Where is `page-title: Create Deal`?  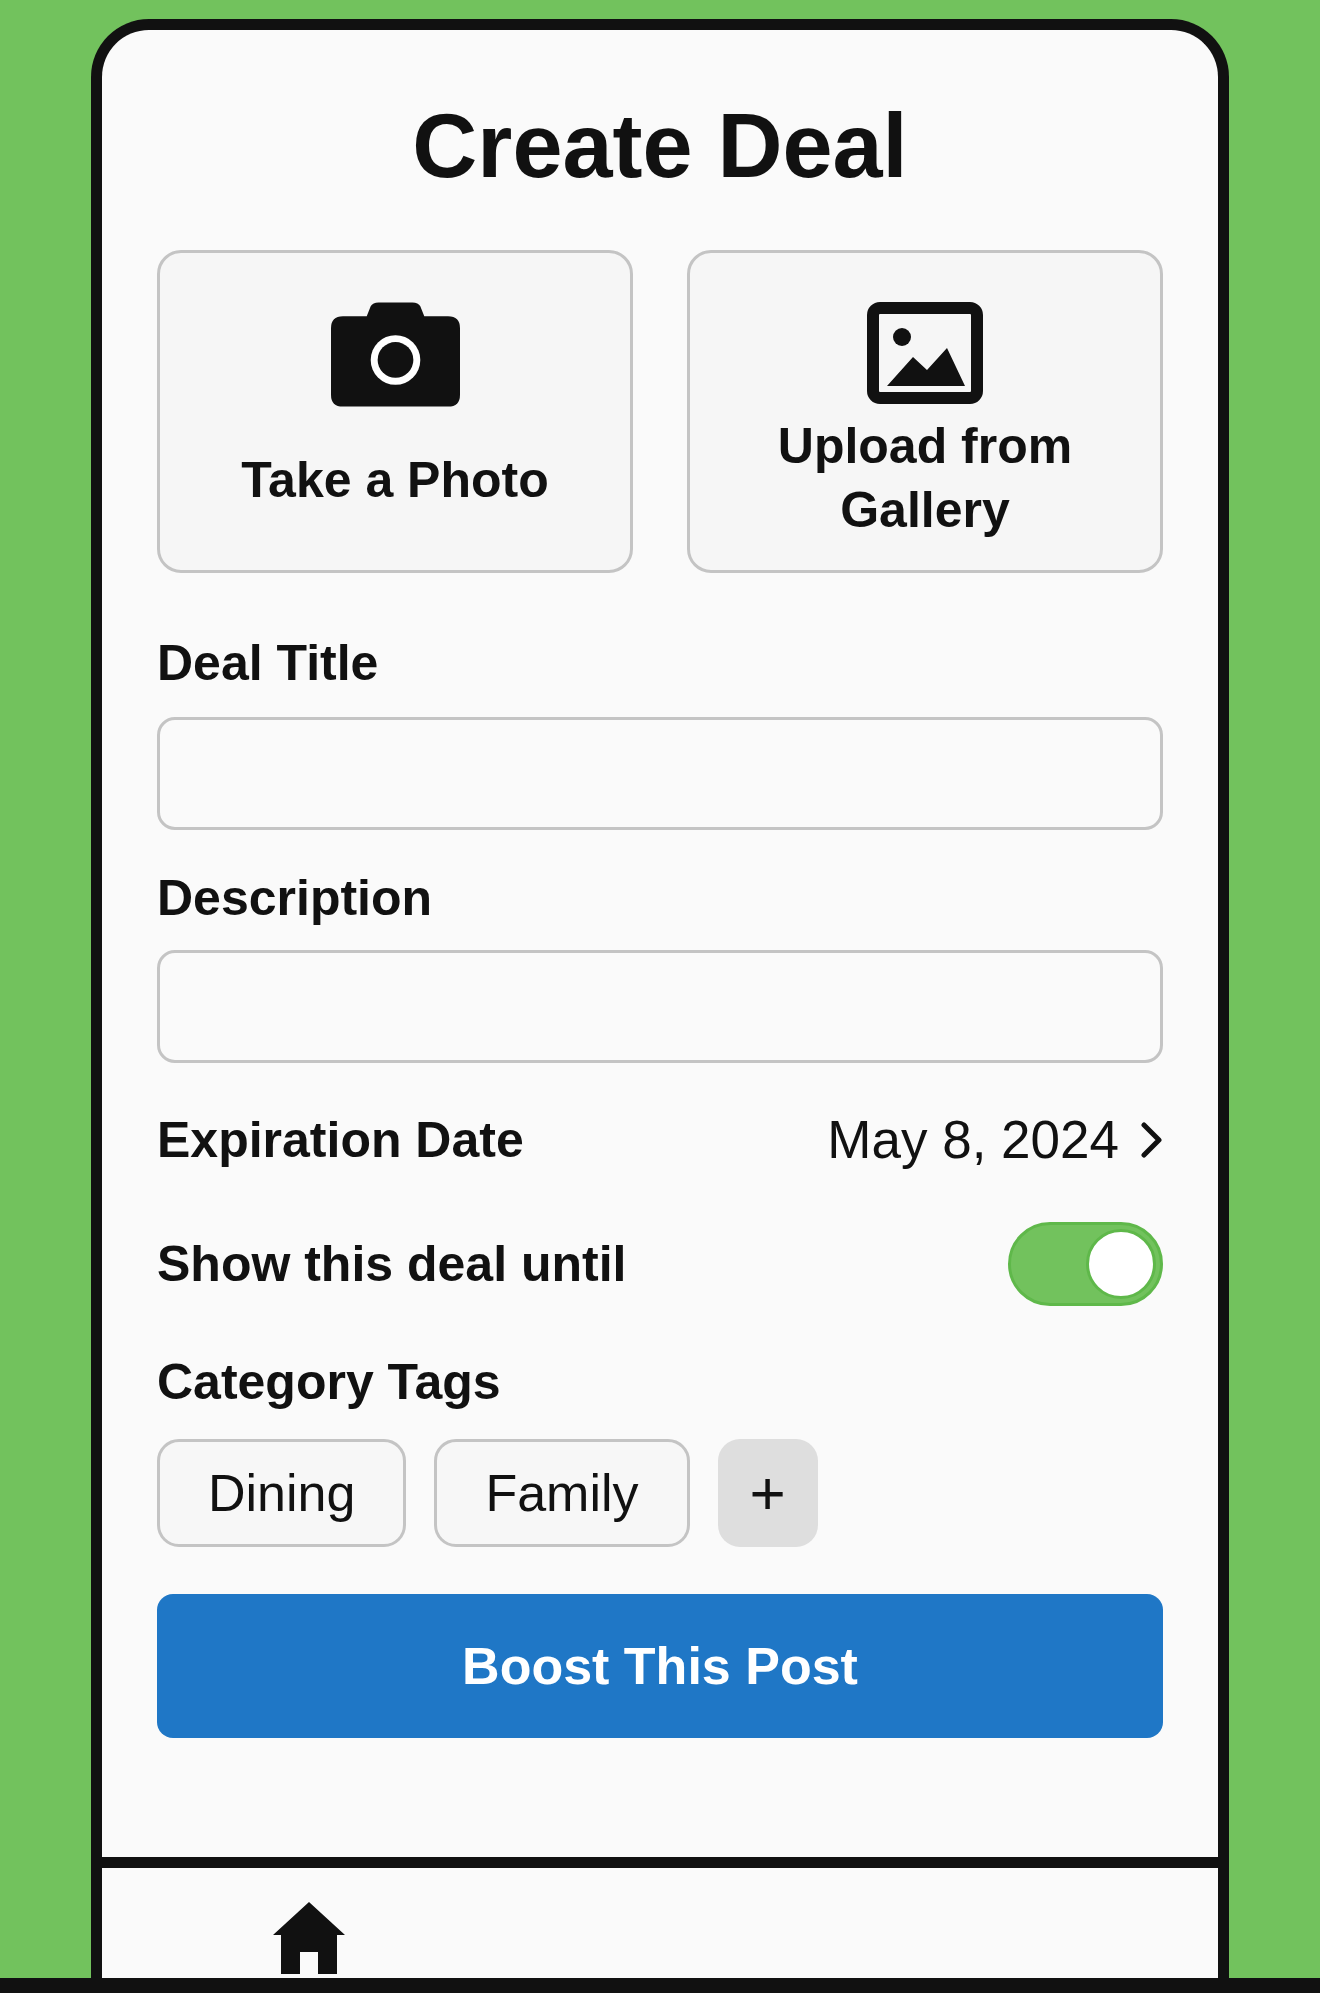 page-title: Create Deal is located at coordinates (660, 146).